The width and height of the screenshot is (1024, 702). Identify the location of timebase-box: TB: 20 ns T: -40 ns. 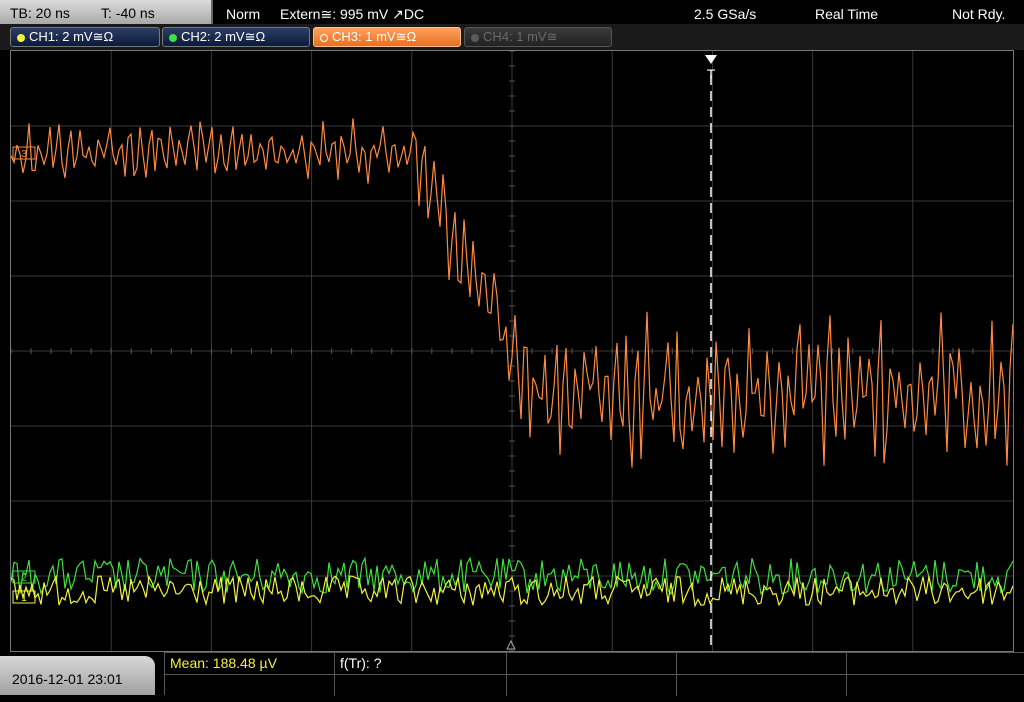
(106, 12).